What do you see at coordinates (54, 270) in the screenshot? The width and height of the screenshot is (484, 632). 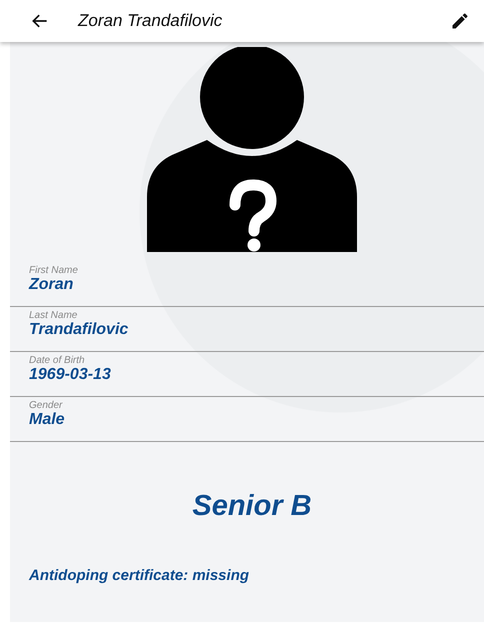 I see `field-label: First Name` at bounding box center [54, 270].